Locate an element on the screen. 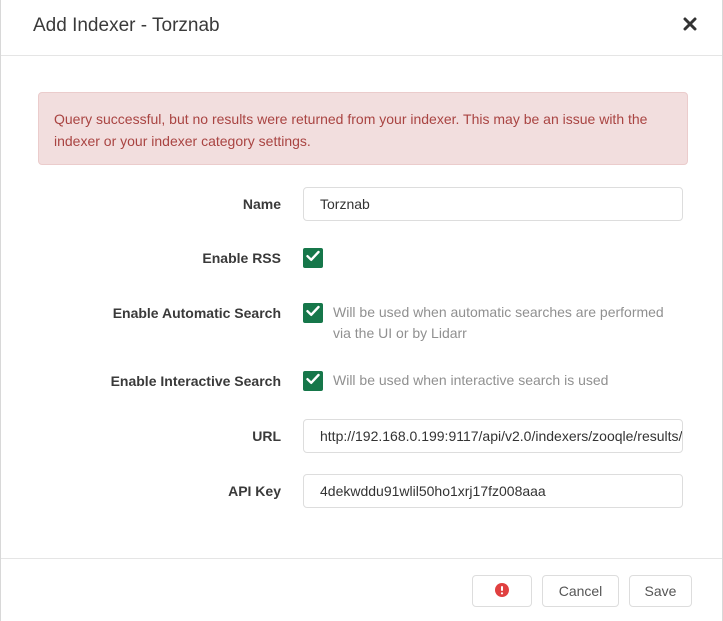 This screenshot has width=723, height=621. test-button is located at coordinates (502, 591).